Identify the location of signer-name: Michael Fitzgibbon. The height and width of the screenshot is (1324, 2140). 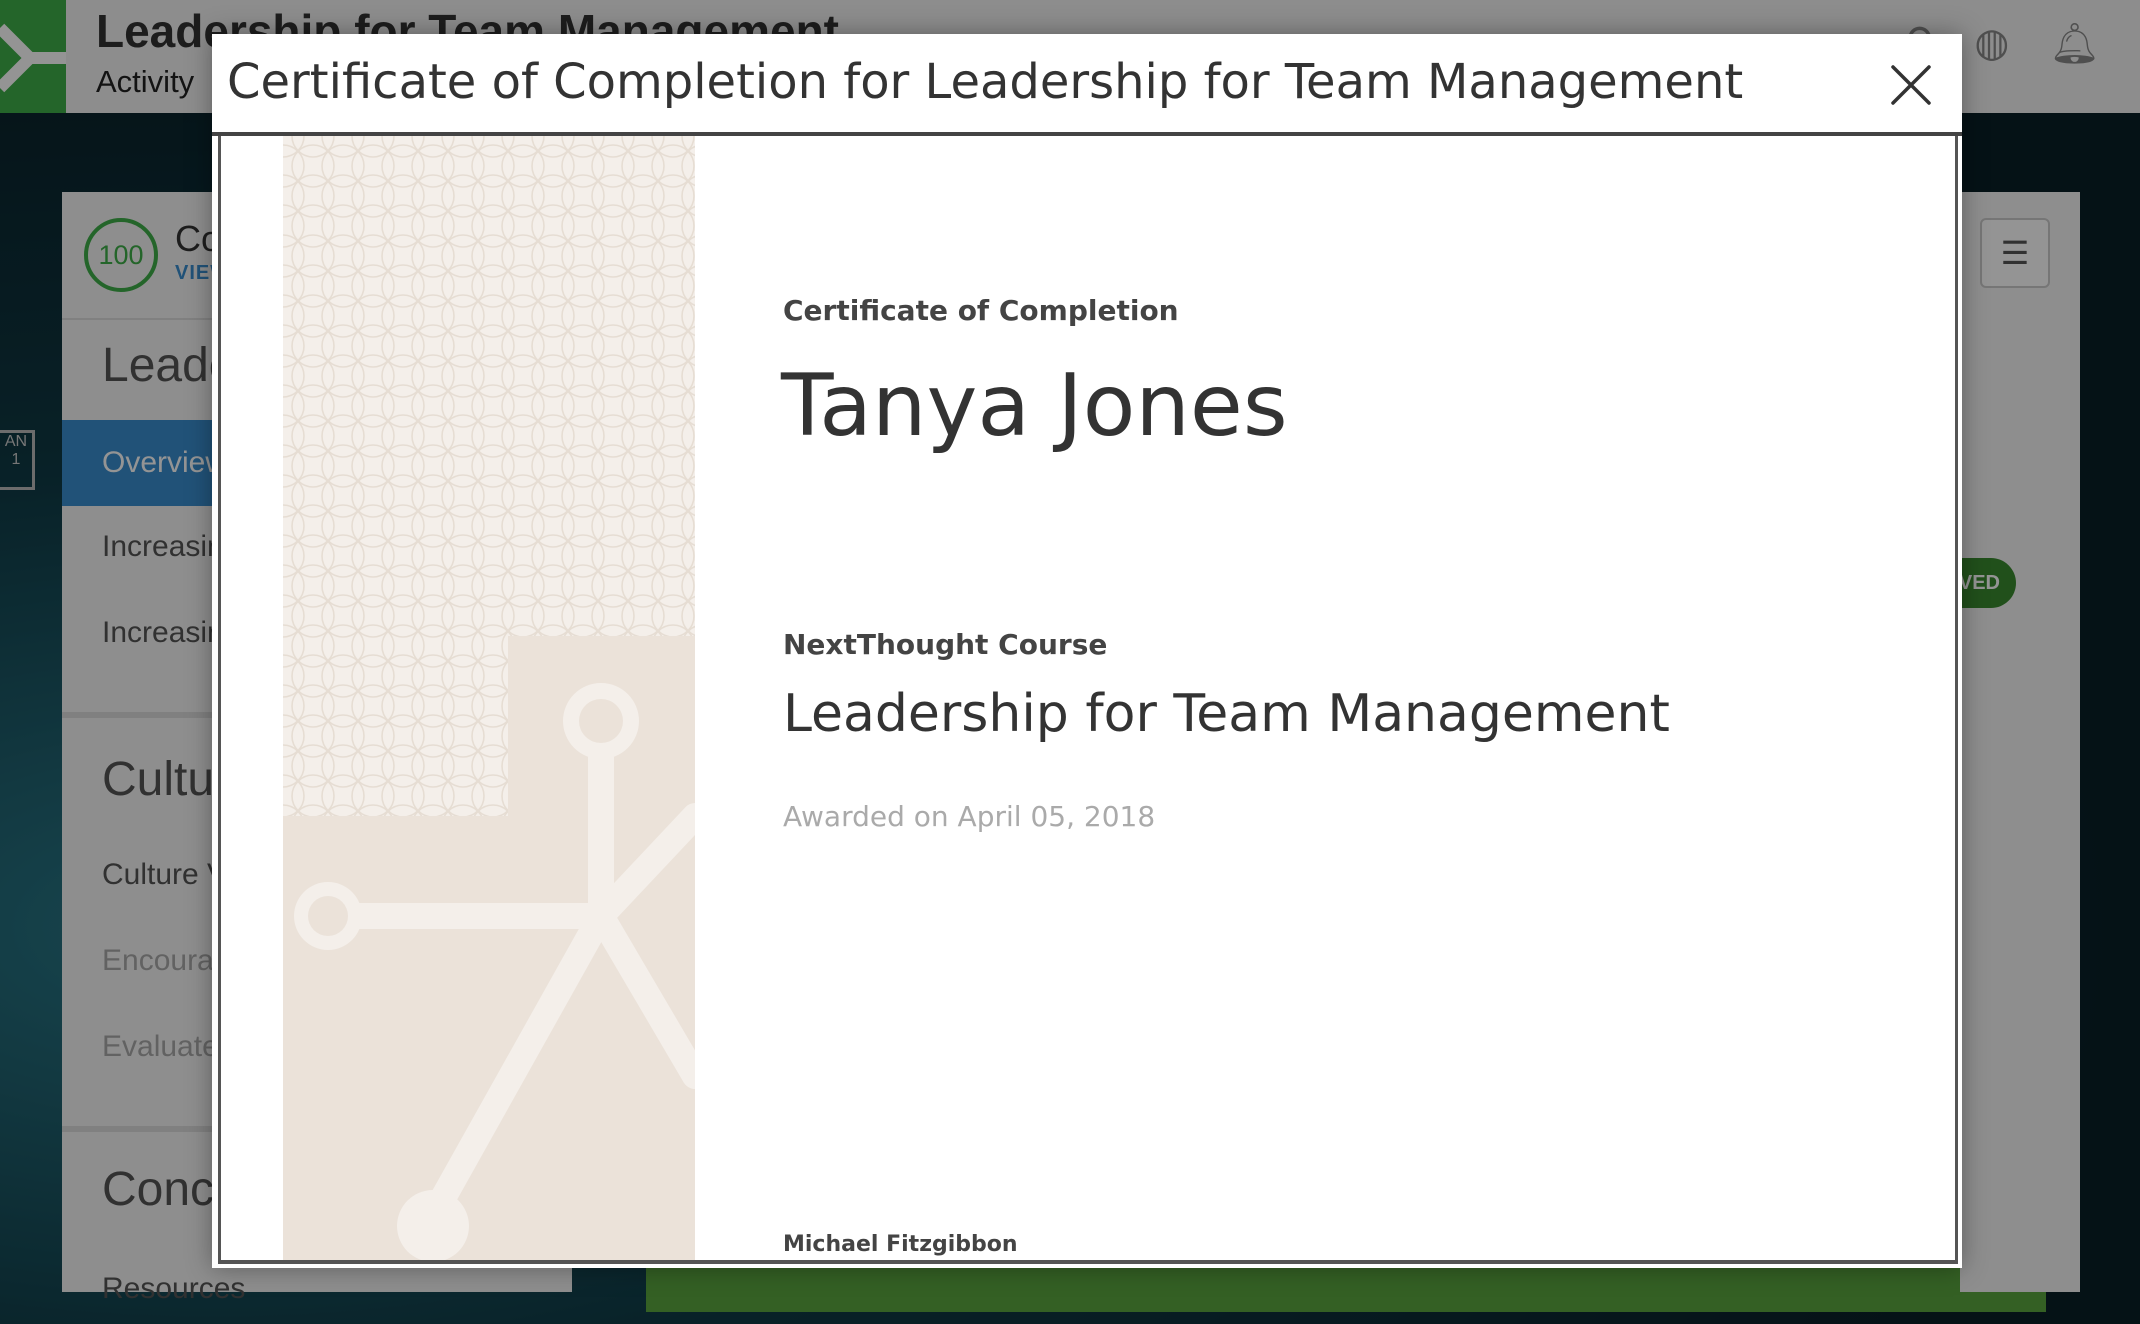
(900, 1244).